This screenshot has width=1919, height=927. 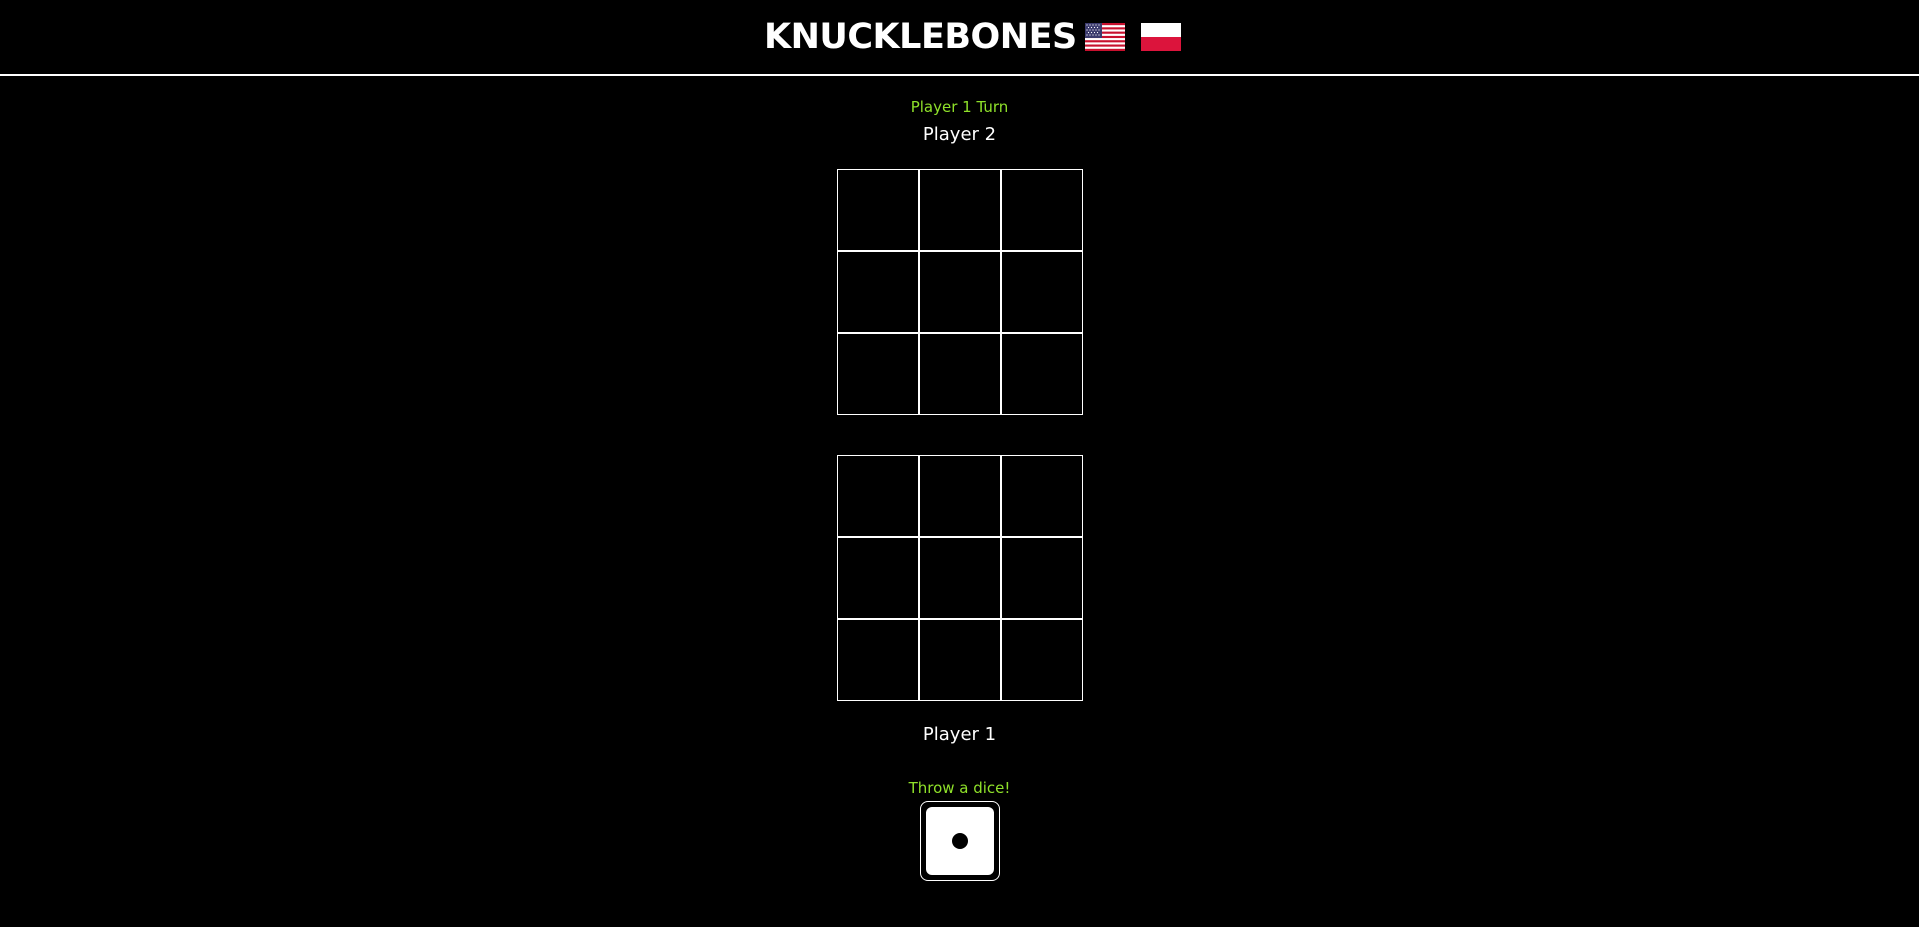 I want to click on player2-board, so click(x=960, y=292).